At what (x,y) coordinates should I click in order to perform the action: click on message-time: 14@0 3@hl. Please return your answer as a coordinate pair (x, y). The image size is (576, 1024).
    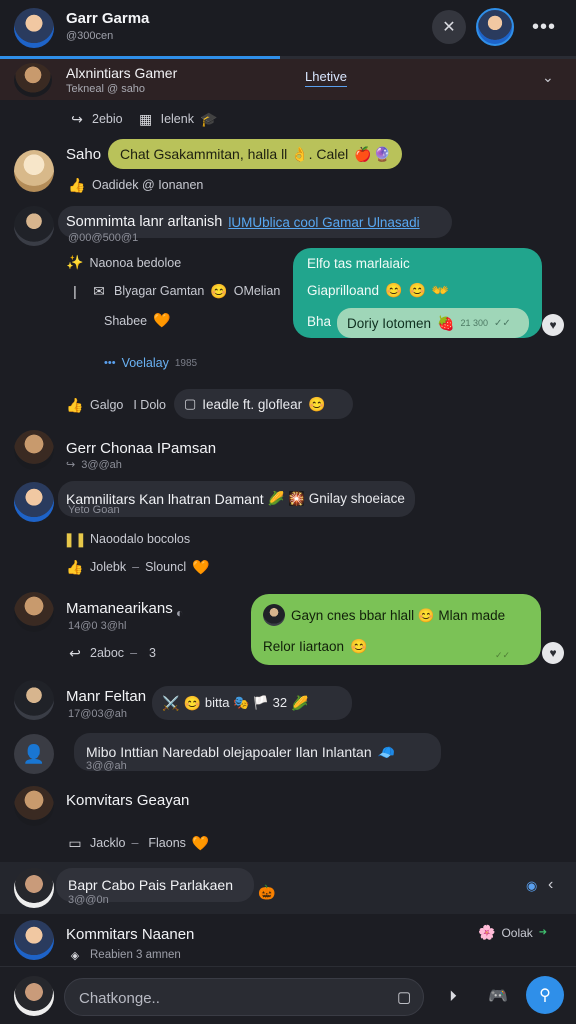
    Looking at the image, I should click on (97, 626).